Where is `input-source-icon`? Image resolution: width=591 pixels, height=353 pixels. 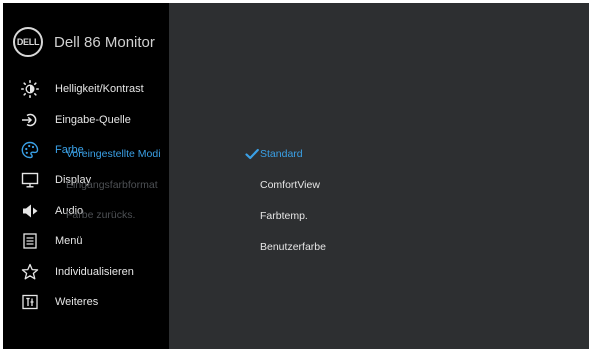
input-source-icon is located at coordinates (30, 120).